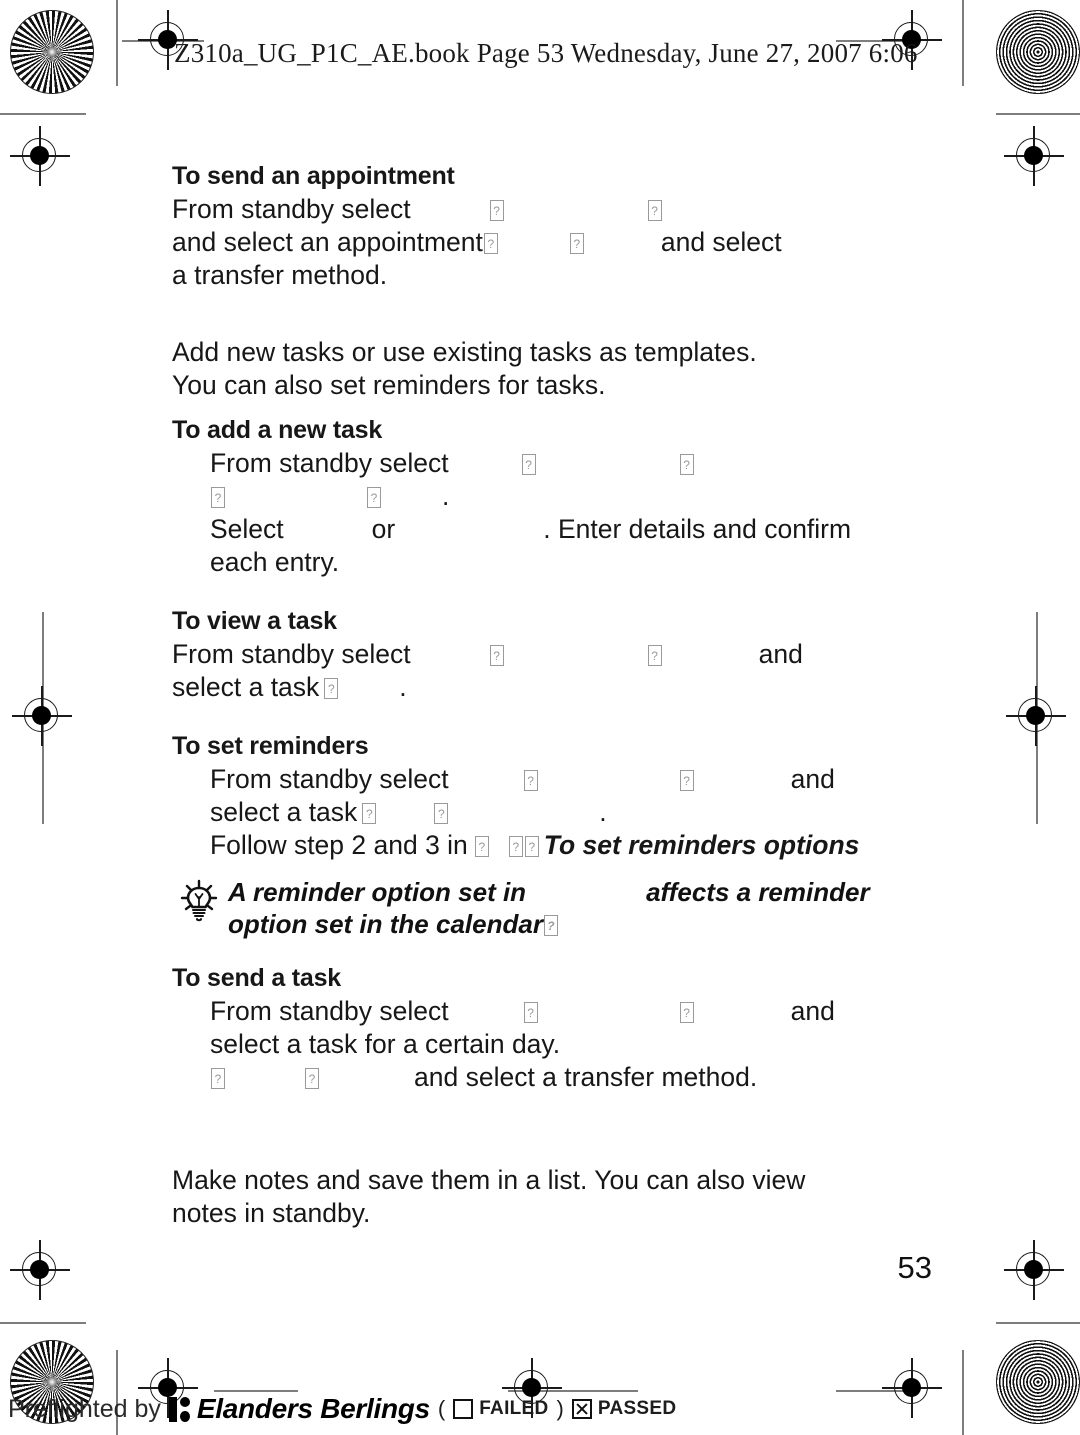 This screenshot has width=1080, height=1435. I want to click on text-select: Select, so click(247, 529).